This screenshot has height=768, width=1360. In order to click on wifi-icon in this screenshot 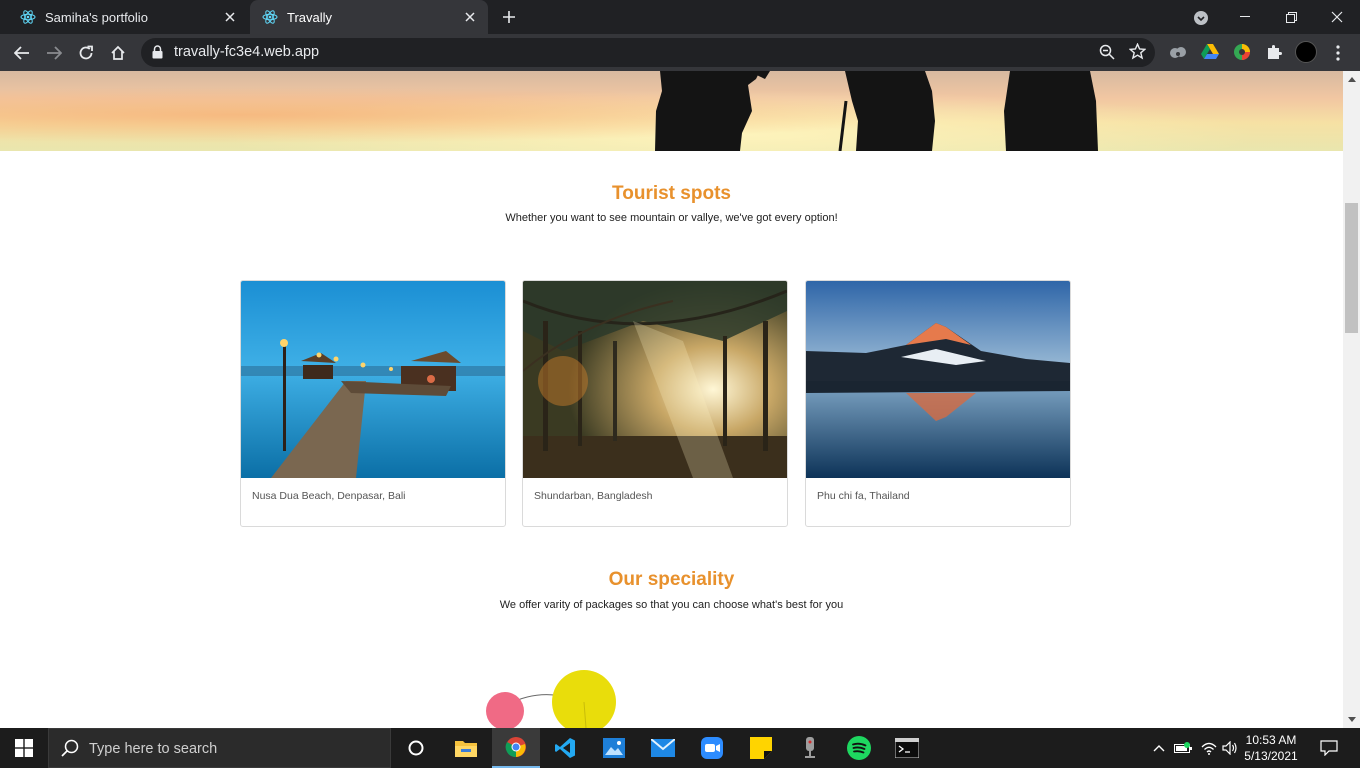, I will do `click(1209, 748)`.